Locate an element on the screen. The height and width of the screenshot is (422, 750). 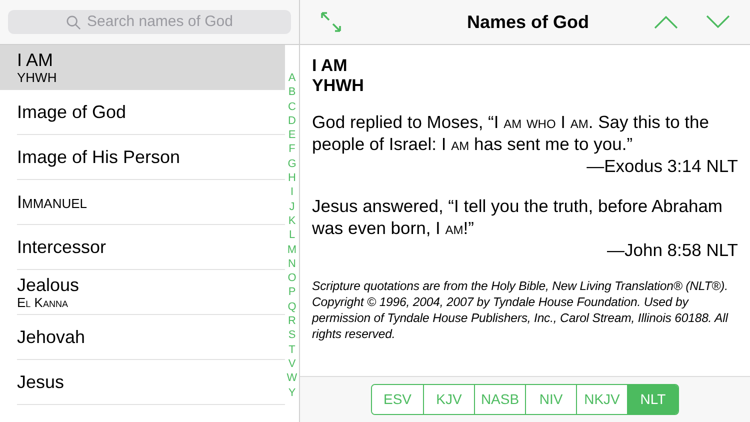
name-list-item: Immanuel is located at coordinates (151, 202).